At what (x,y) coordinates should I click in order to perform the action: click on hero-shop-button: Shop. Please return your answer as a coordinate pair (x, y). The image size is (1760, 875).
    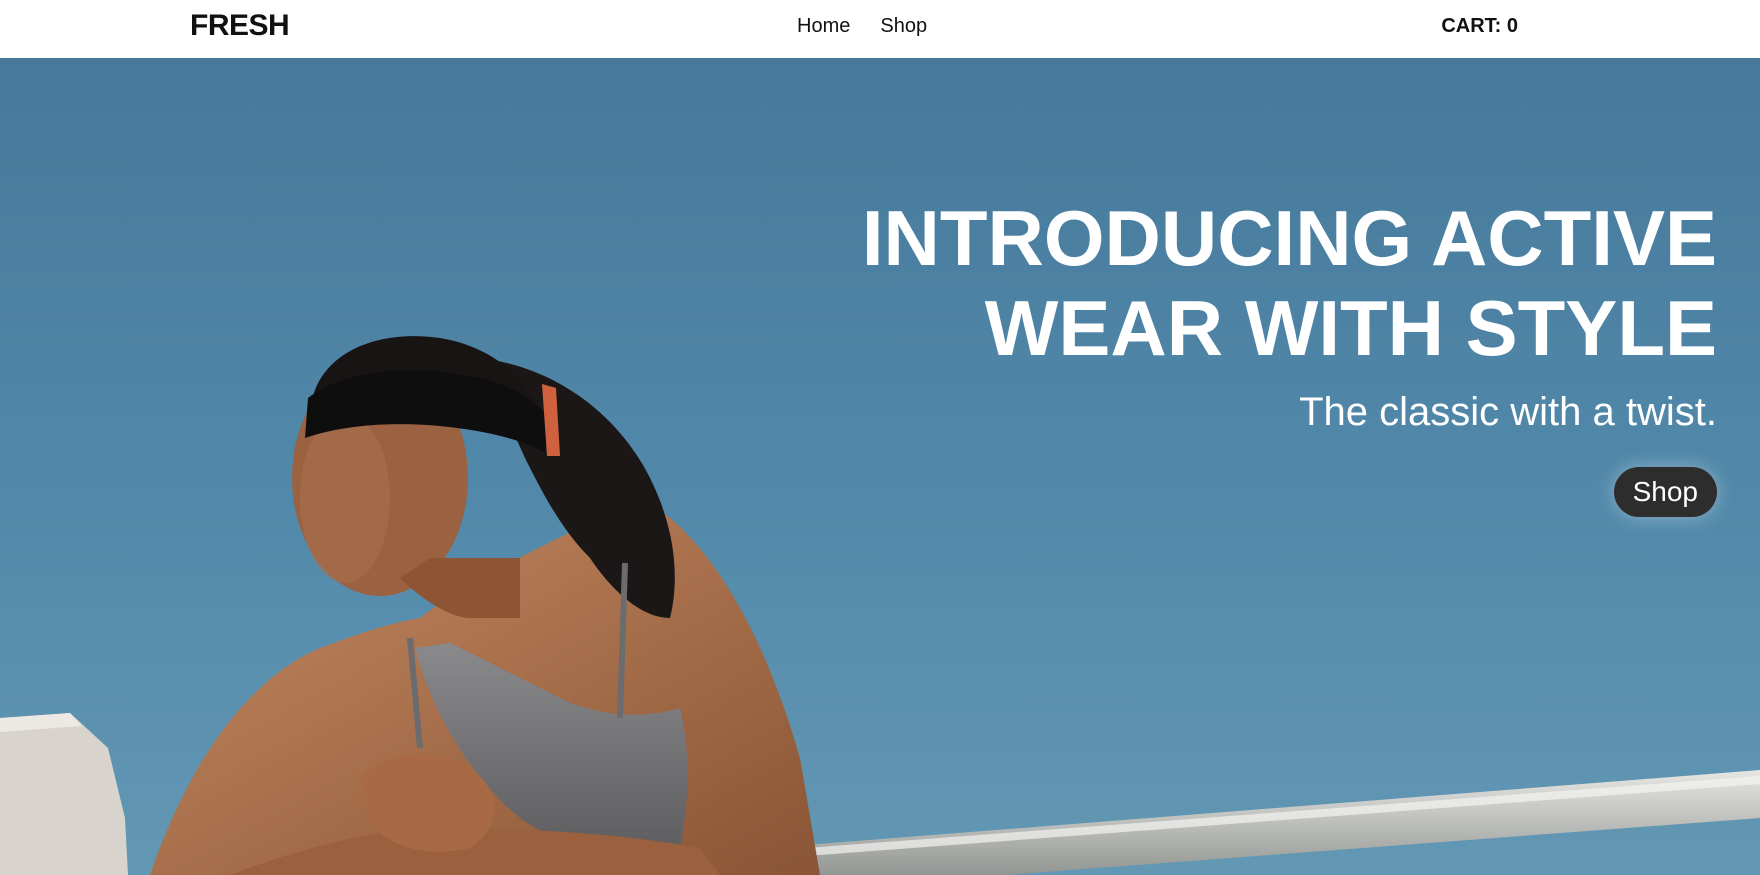
    Looking at the image, I should click on (1665, 492).